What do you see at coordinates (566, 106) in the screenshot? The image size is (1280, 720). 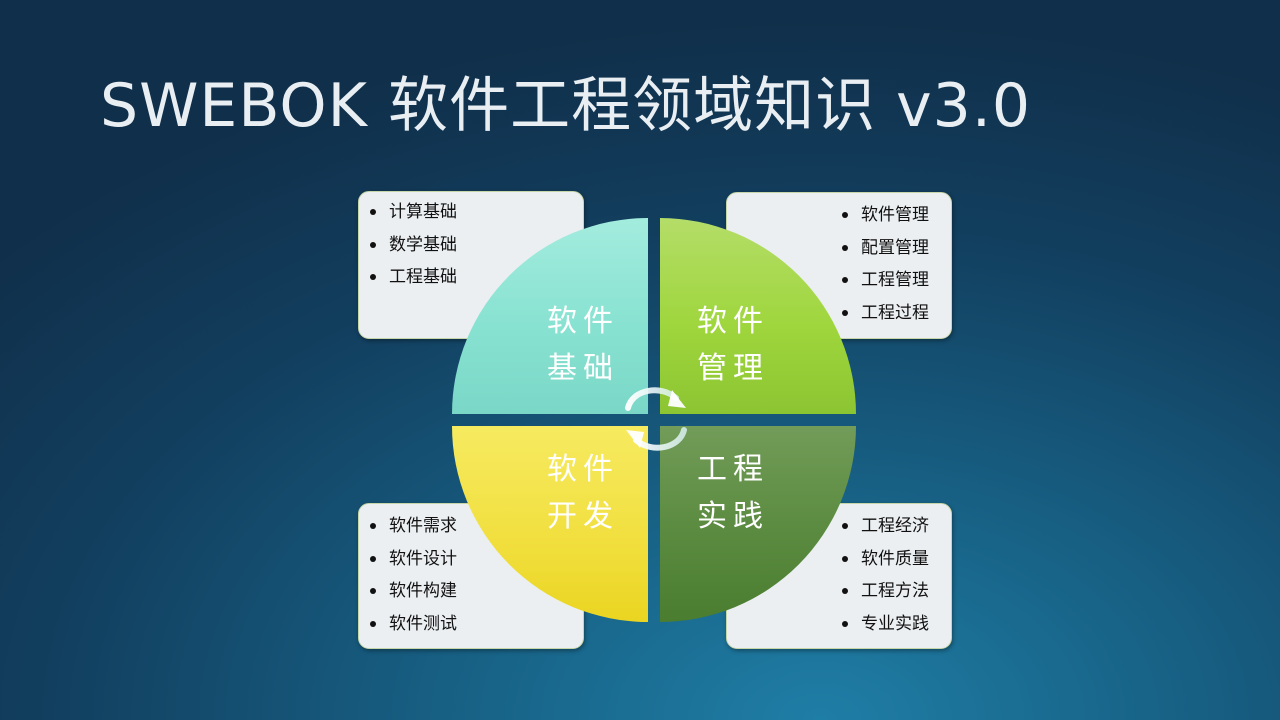 I see `page-title: SWEBOK 软件工程领域知识 v3.0` at bounding box center [566, 106].